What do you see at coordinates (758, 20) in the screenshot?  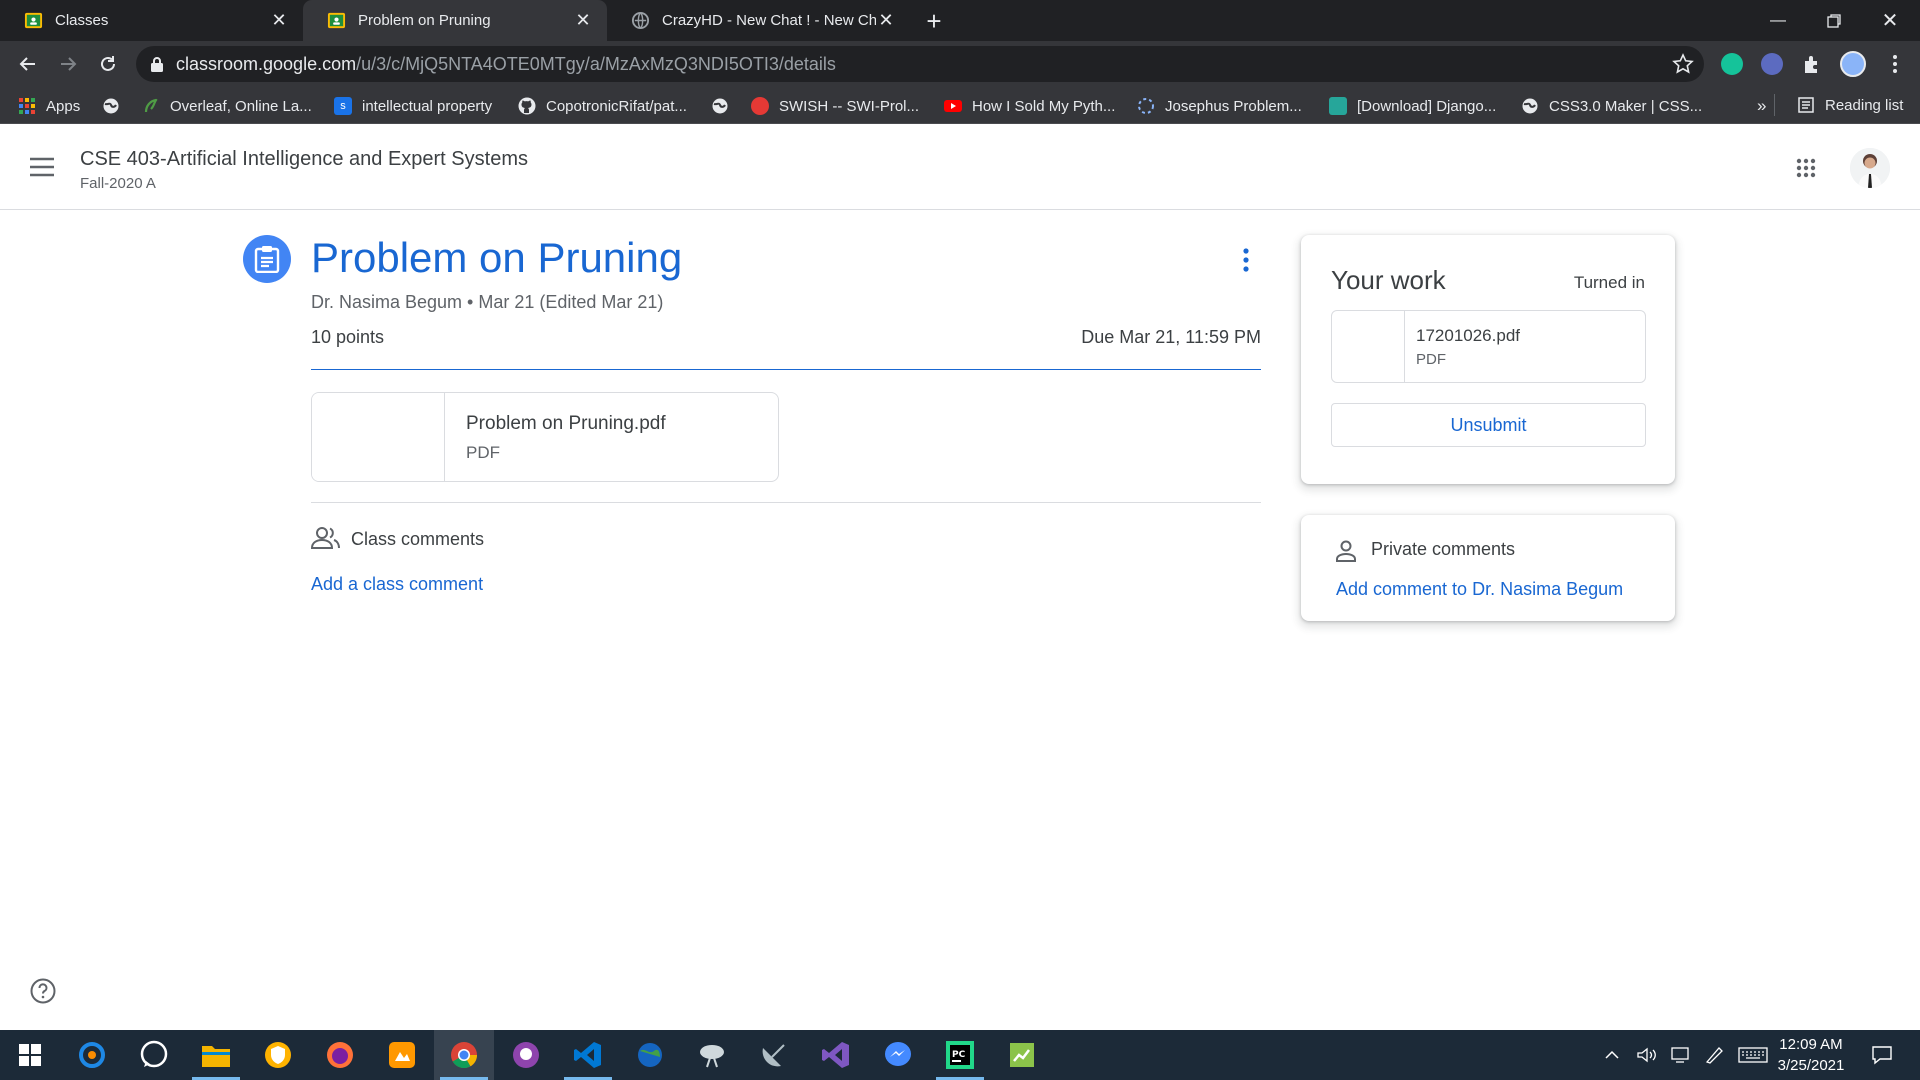 I see `tab-crazyhd: CrazyHD - New Chat ! - New Cha ✕` at bounding box center [758, 20].